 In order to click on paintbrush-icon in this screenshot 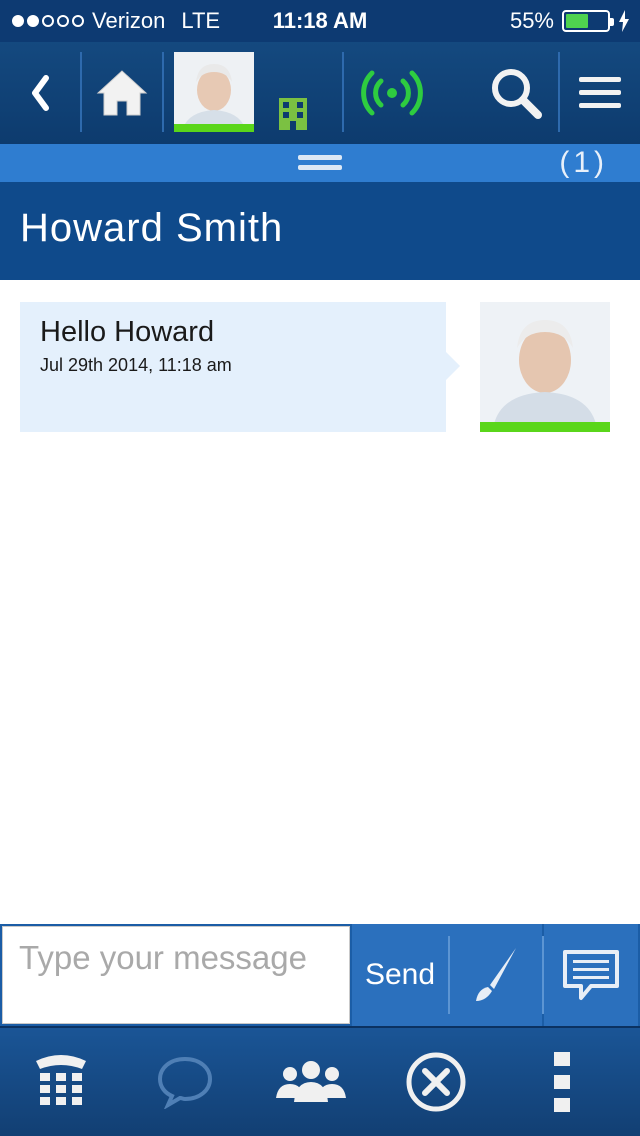, I will do `click(496, 974)`.